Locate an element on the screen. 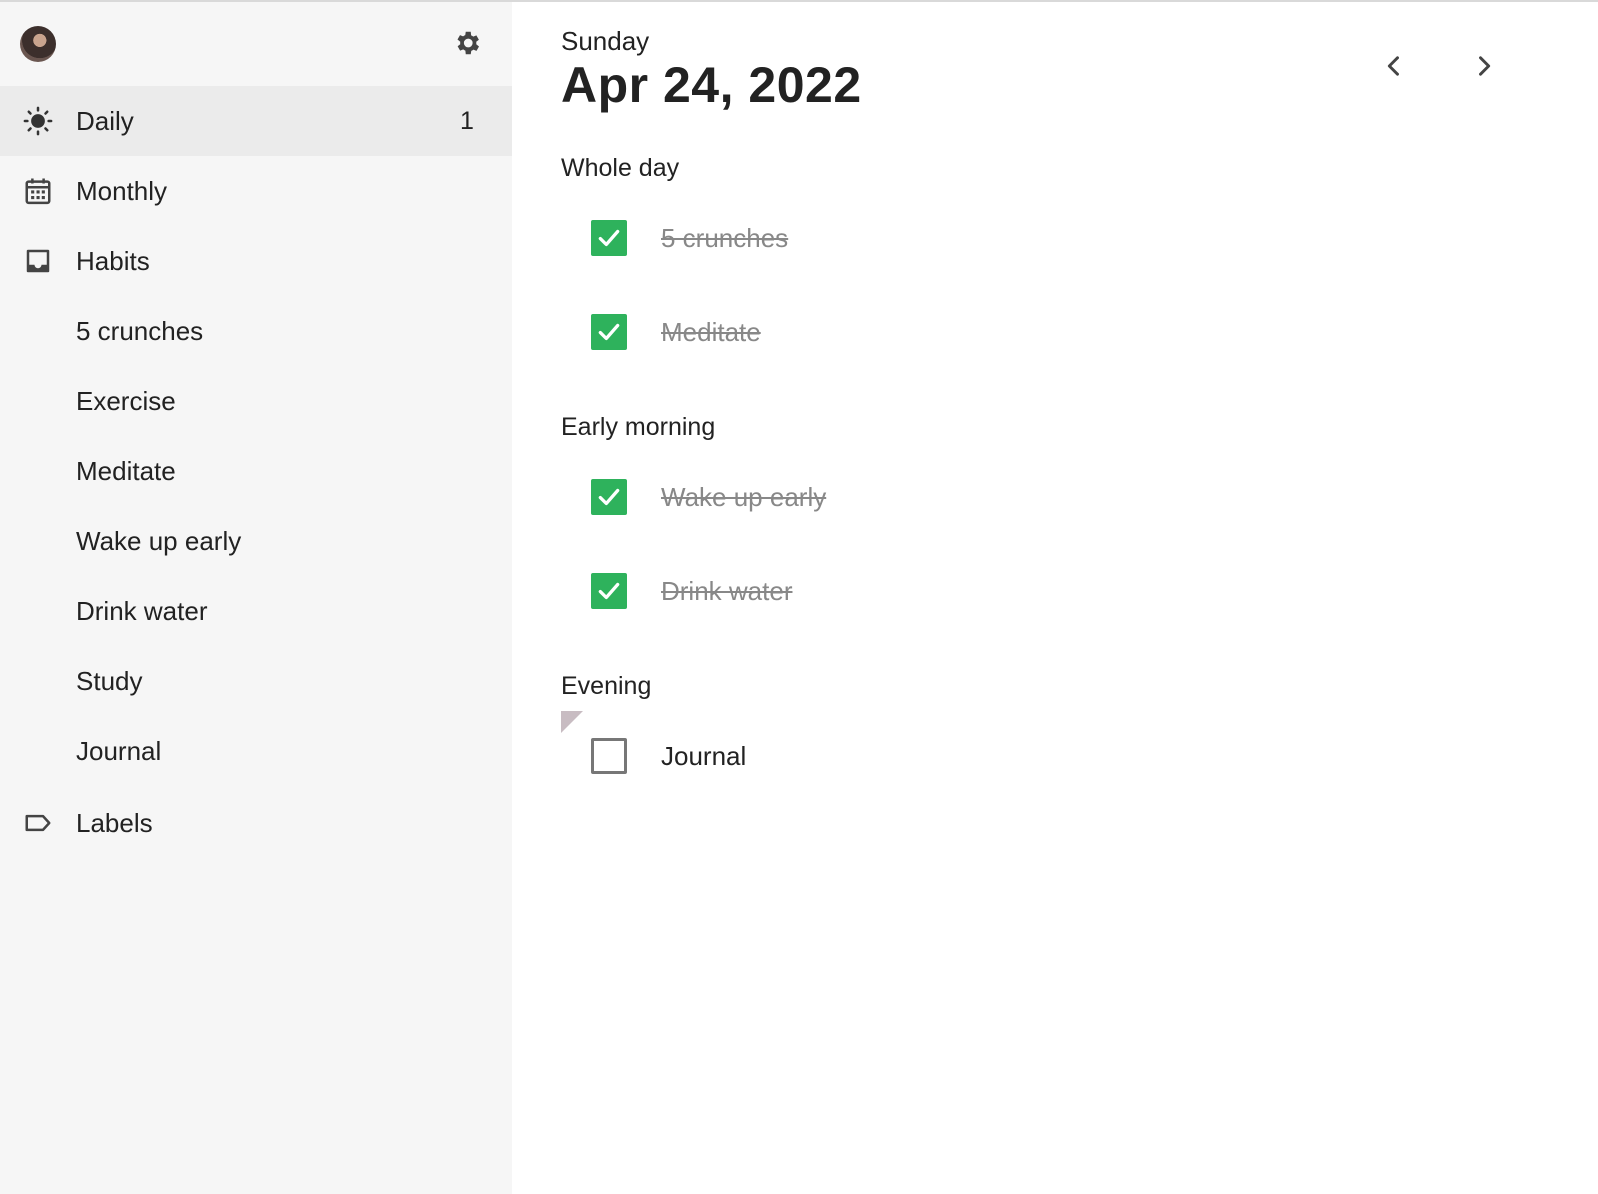  count-badge: 1 is located at coordinates (467, 120).